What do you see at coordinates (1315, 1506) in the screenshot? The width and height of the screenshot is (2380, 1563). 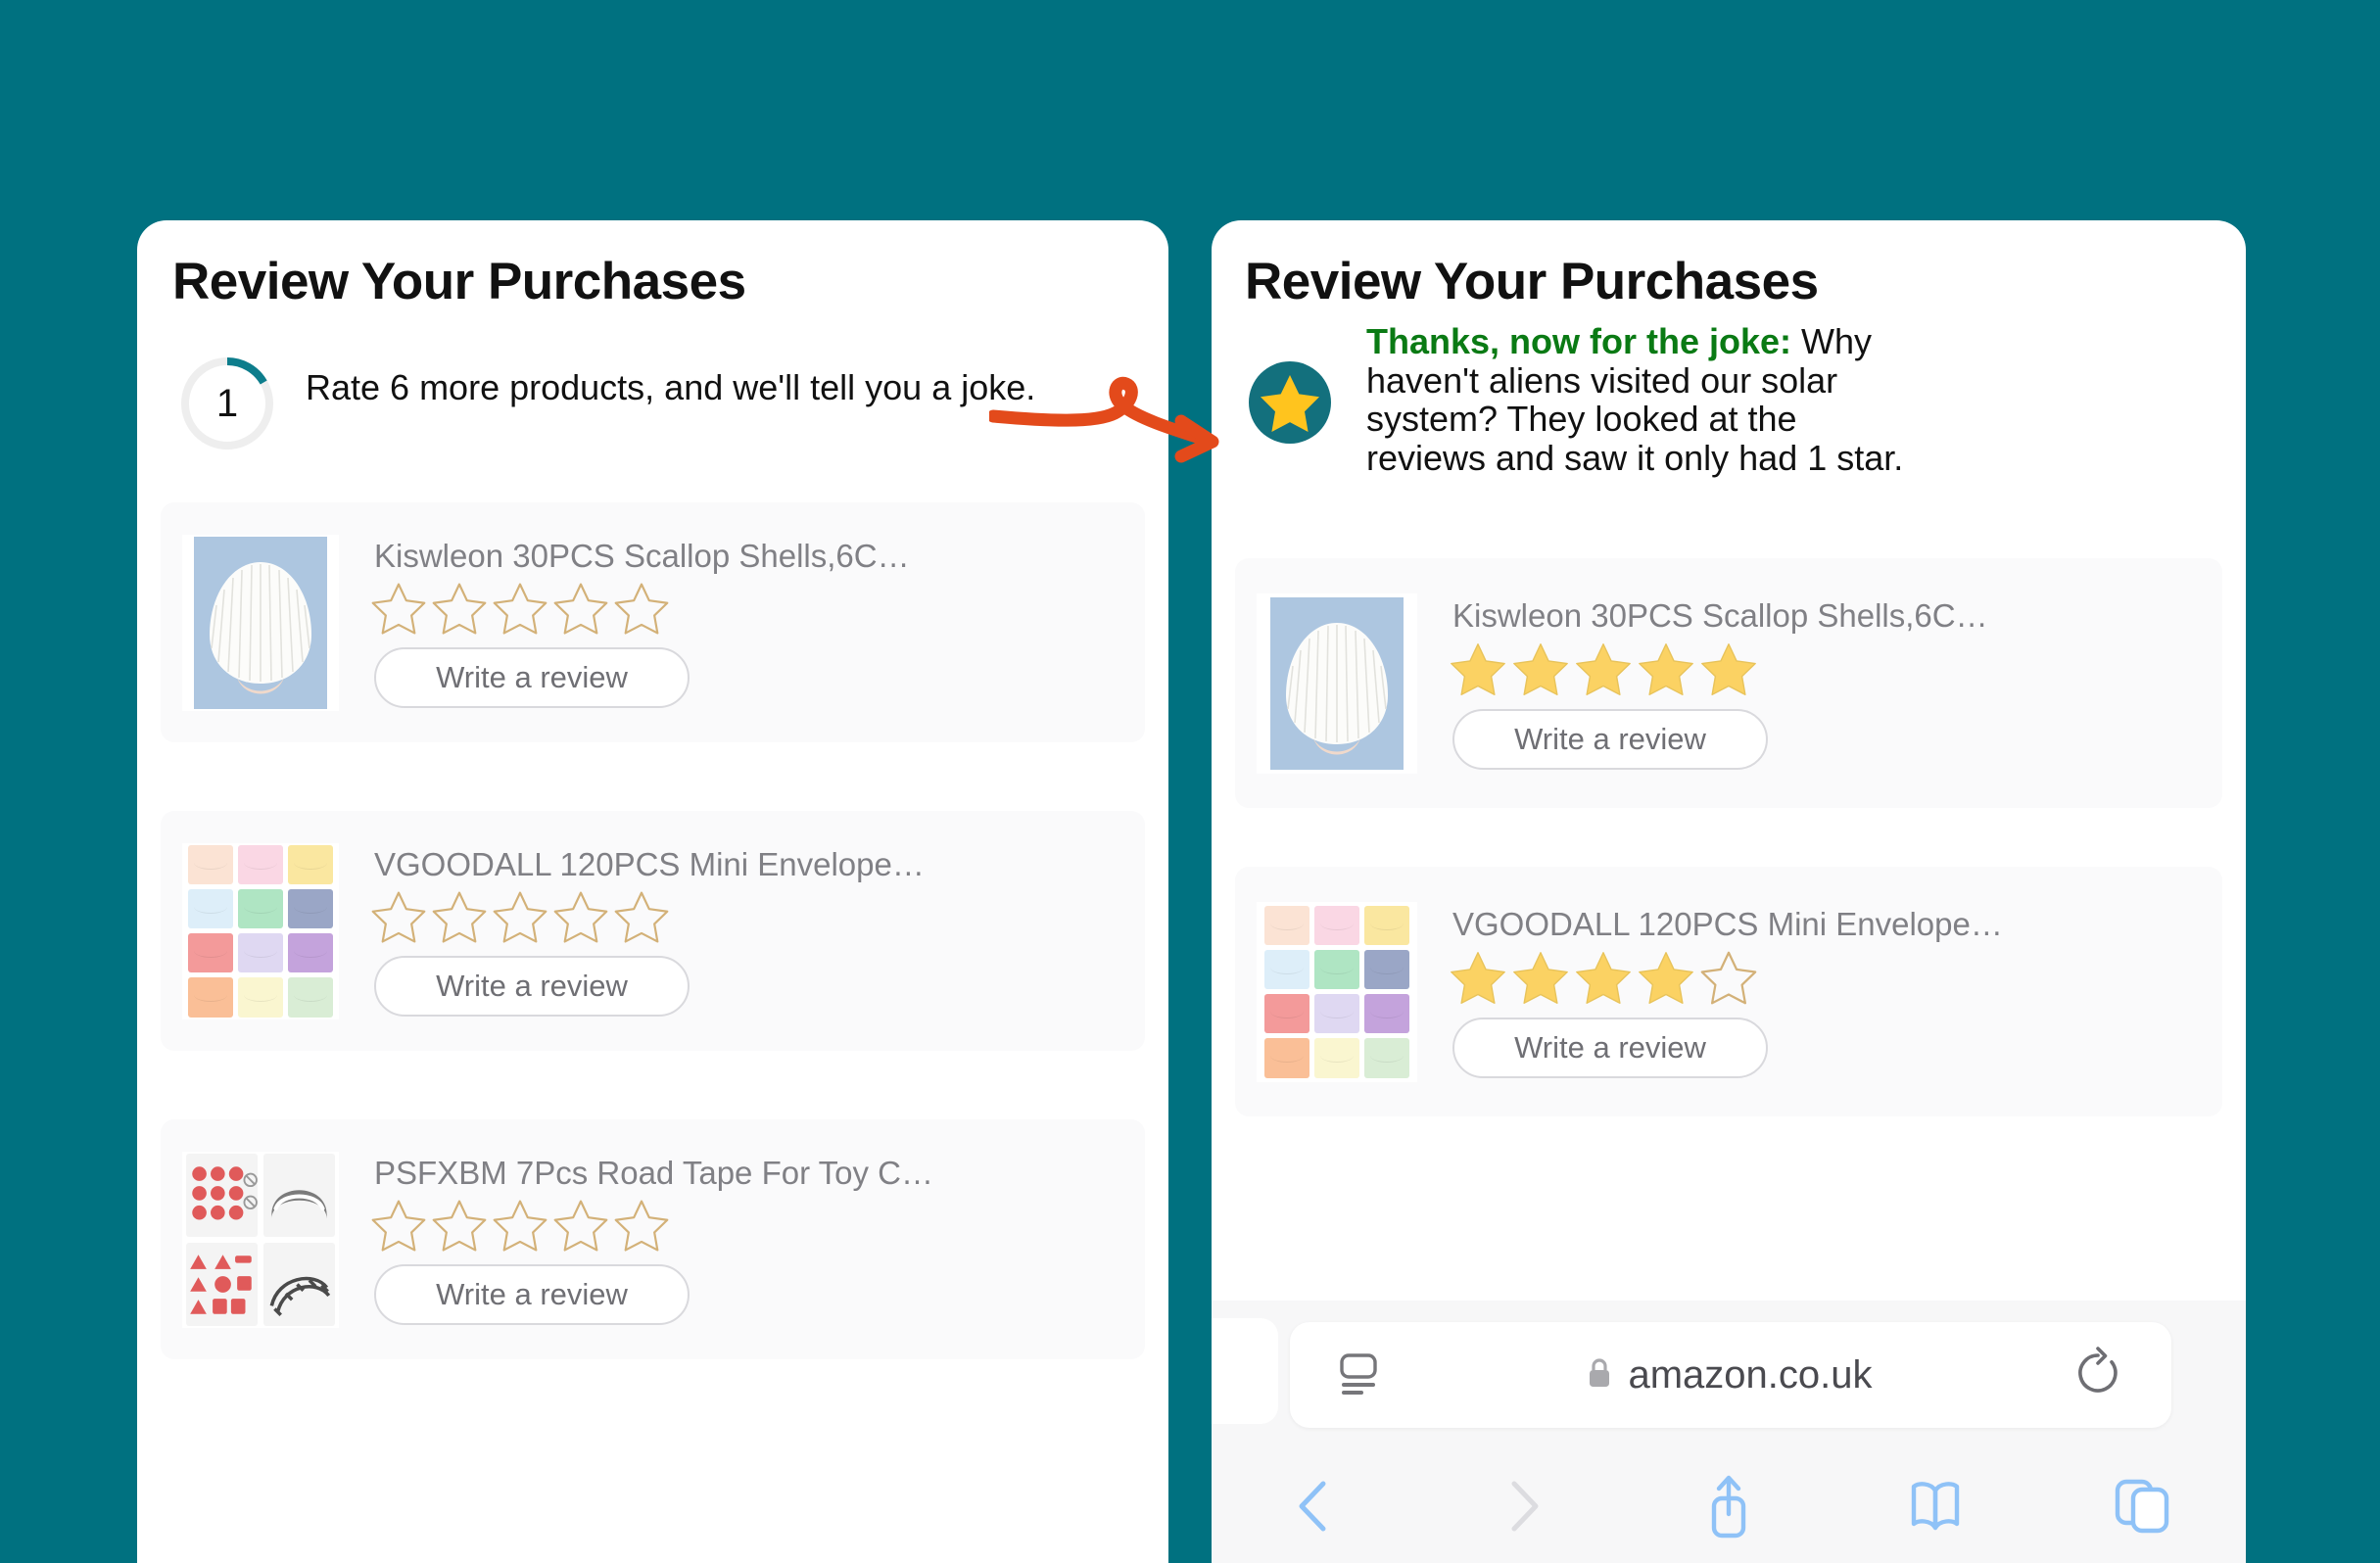 I see `back-chevron-icon` at bounding box center [1315, 1506].